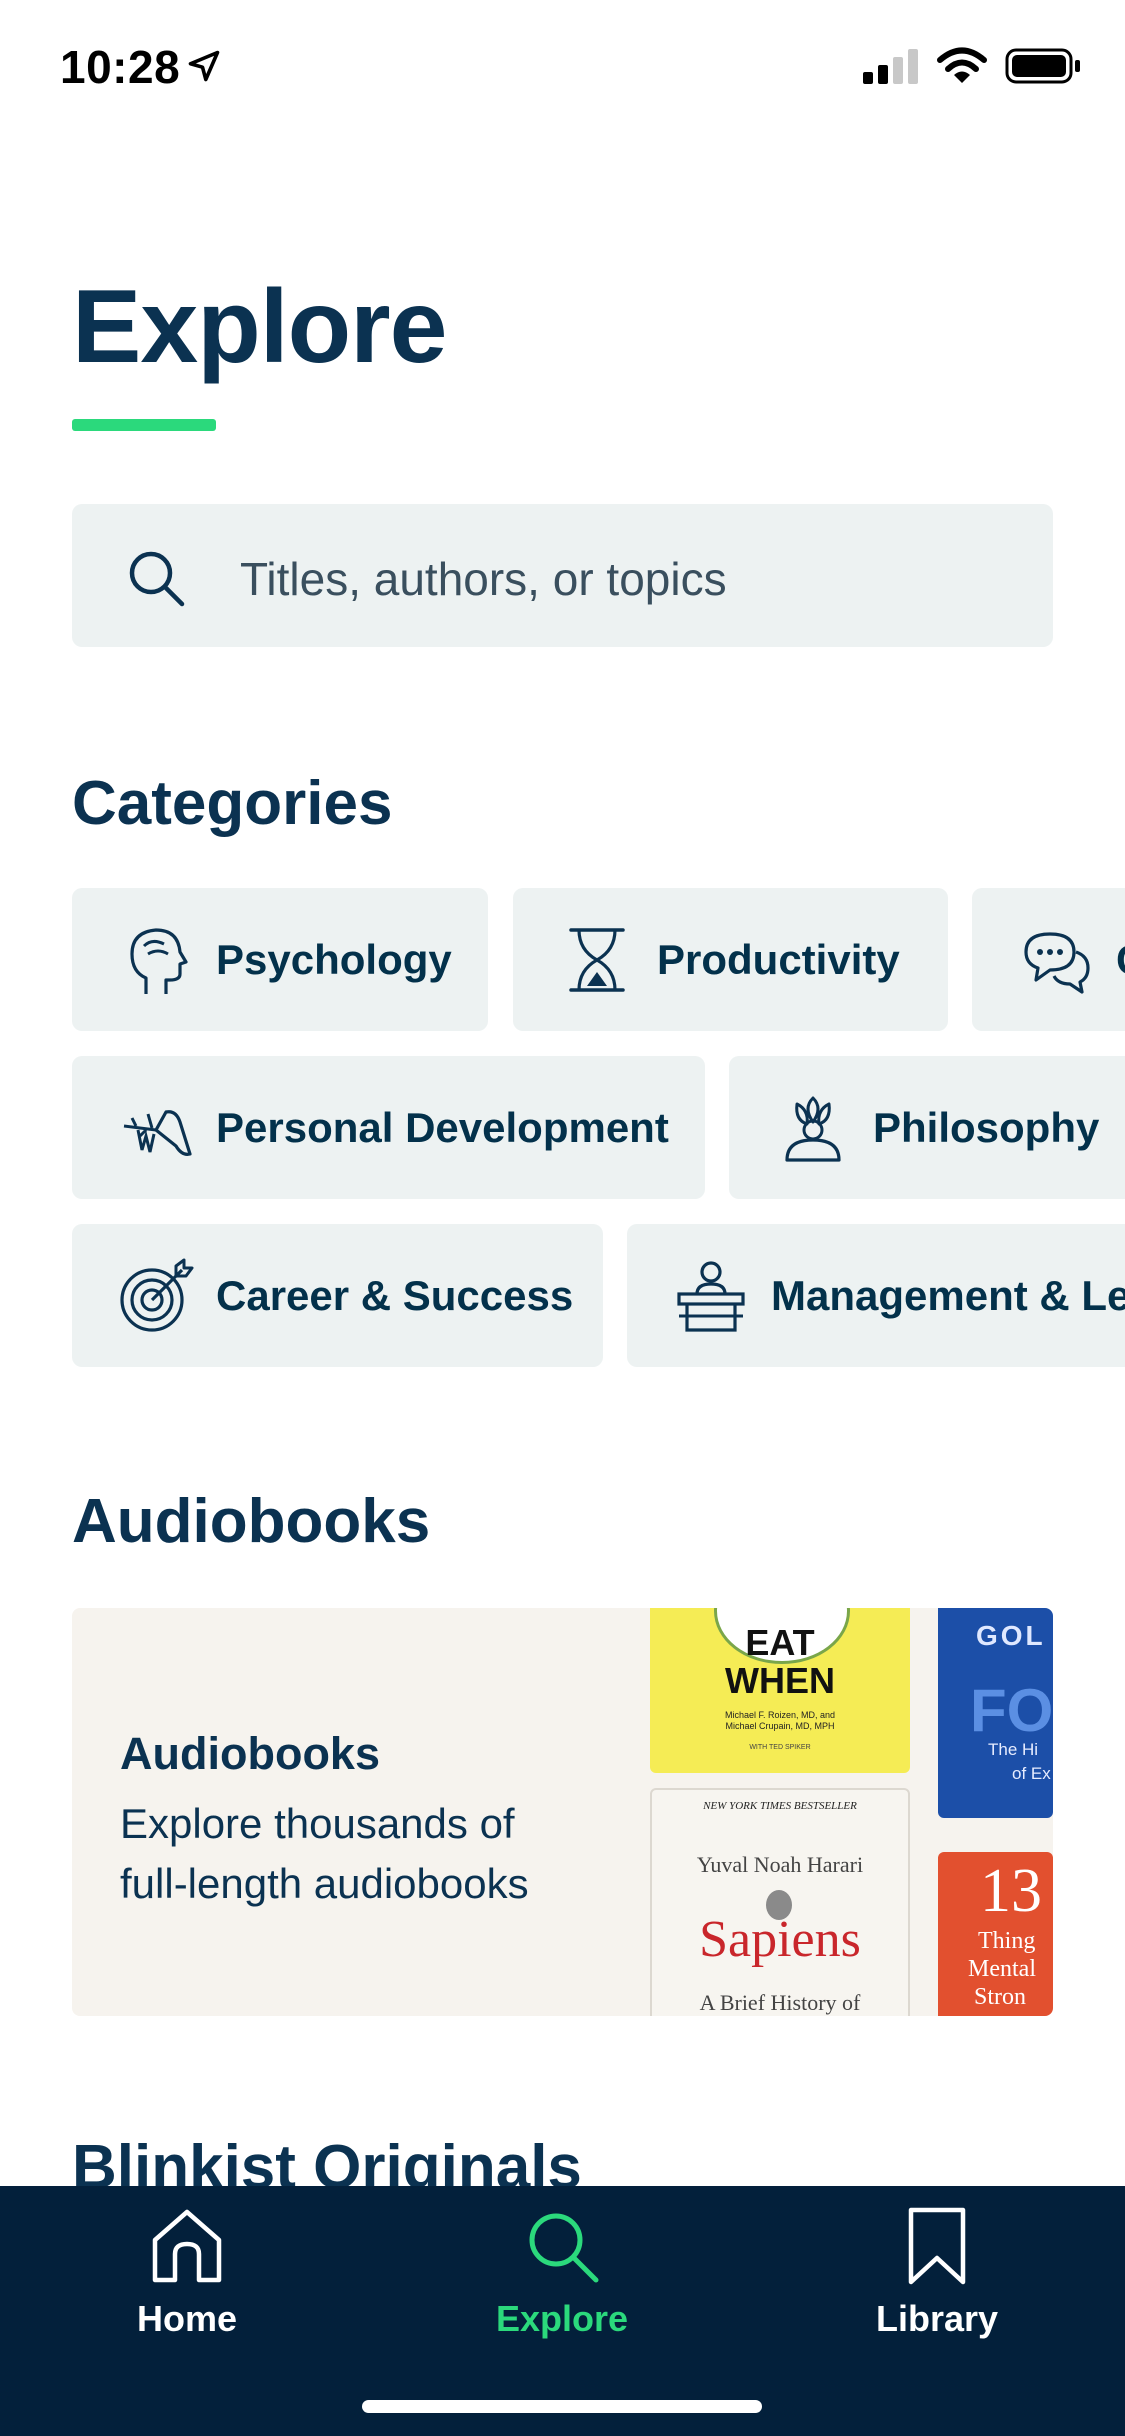 The height and width of the screenshot is (2436, 1125). Describe the element at coordinates (1011, 1891) in the screenshot. I see `book-number: 13` at that location.